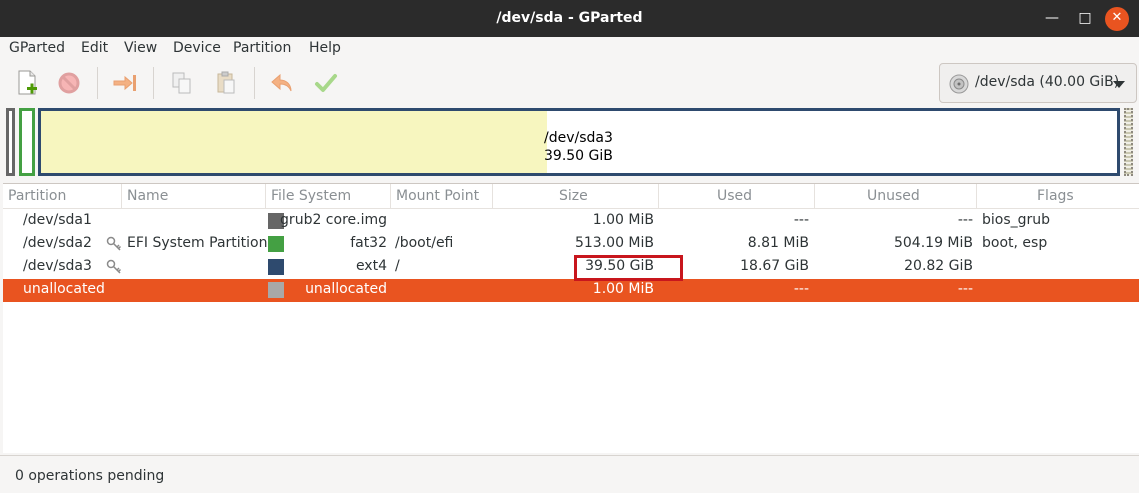  What do you see at coordinates (569, 49) in the screenshot?
I see `menu-bar: GParted Edit View Device Partition Help` at bounding box center [569, 49].